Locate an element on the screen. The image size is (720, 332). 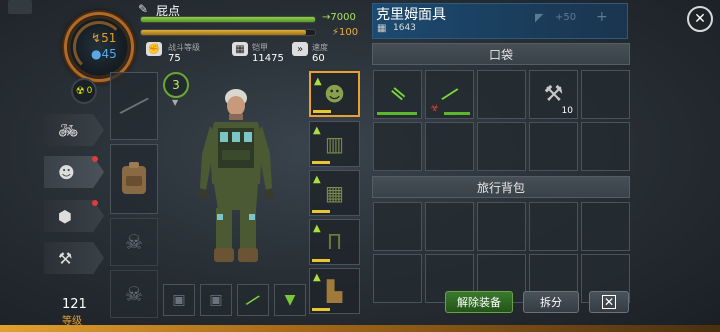
selected-item-name: 克里姆面具 is located at coordinates (411, 15).